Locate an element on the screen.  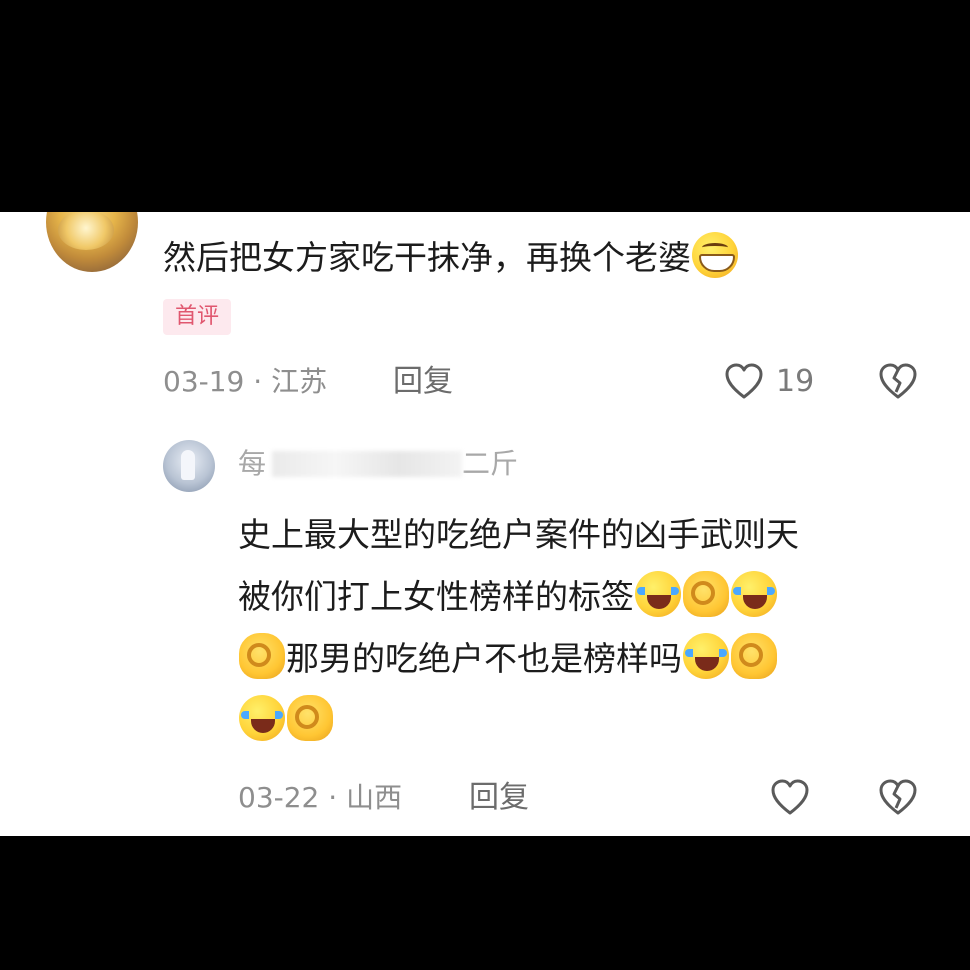
username: 每二斤 is located at coordinates (378, 464).